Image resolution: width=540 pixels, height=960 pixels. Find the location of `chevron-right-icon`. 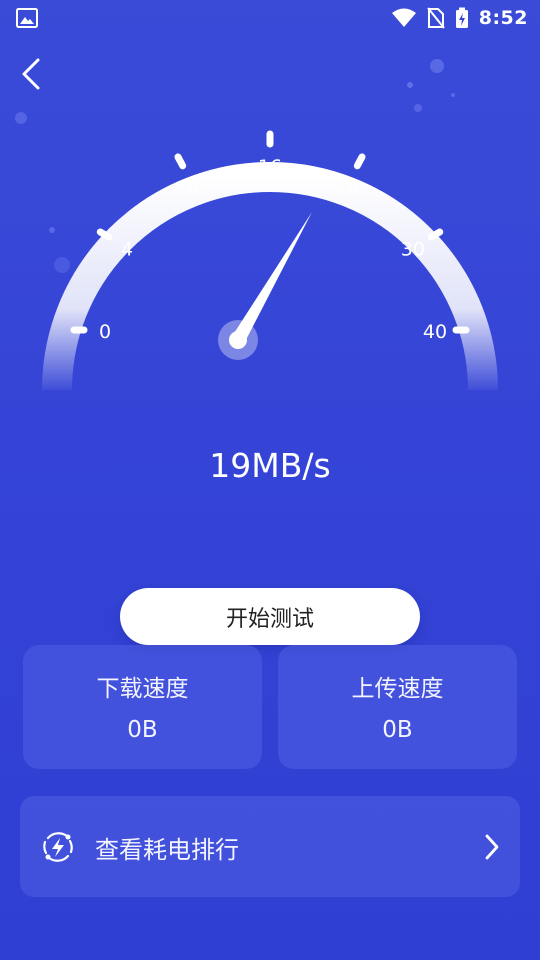

chevron-right-icon is located at coordinates (492, 847).